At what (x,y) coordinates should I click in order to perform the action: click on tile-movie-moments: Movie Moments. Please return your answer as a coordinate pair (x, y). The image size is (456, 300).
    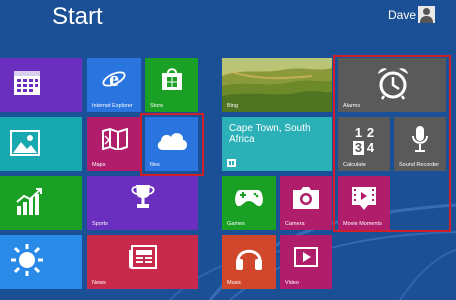
    Looking at the image, I should click on (364, 203).